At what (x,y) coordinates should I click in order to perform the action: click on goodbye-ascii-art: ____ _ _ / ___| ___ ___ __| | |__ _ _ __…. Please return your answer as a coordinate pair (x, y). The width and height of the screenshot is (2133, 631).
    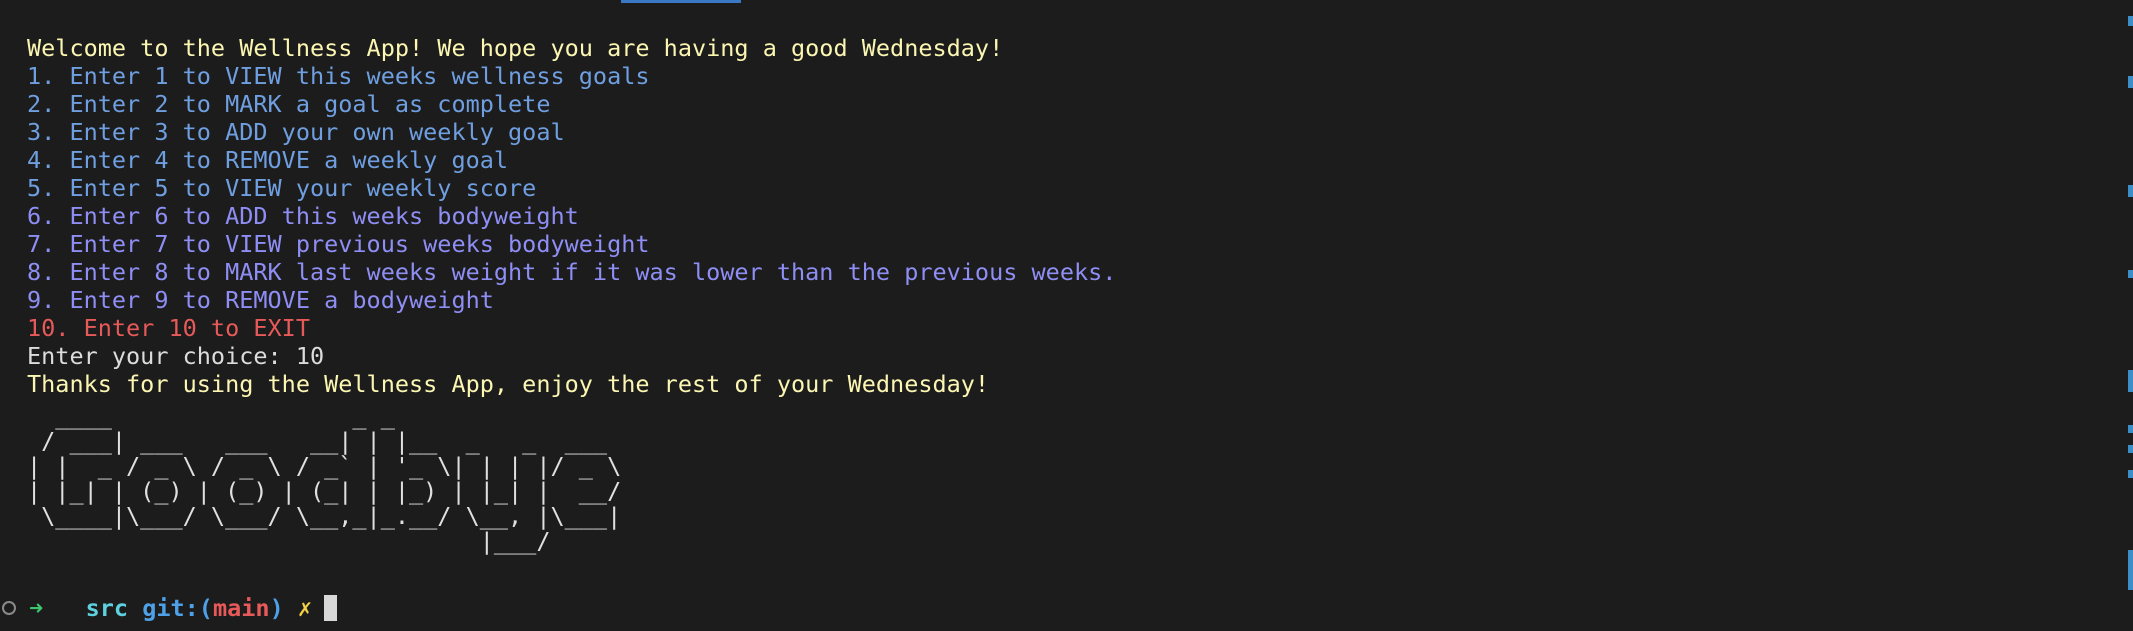
    Looking at the image, I should click on (324, 478).